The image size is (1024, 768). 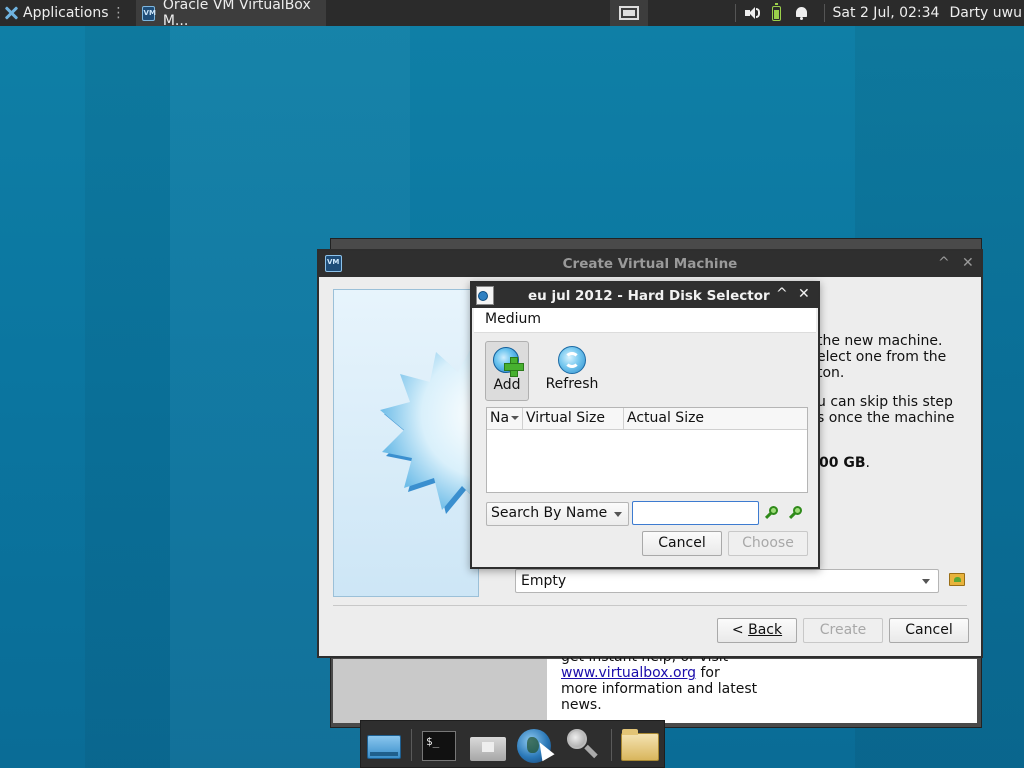 I want to click on show-desktop-icon, so click(x=384, y=747).